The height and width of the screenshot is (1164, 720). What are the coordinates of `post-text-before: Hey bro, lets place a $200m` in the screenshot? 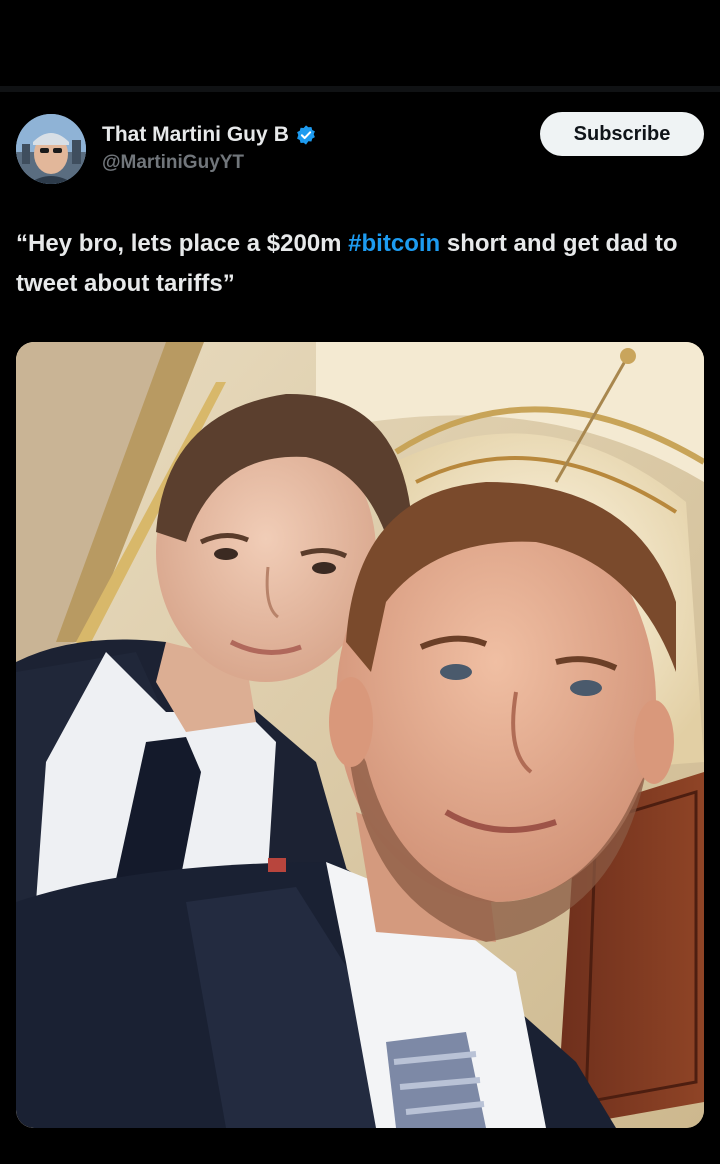 It's located at (188, 243).